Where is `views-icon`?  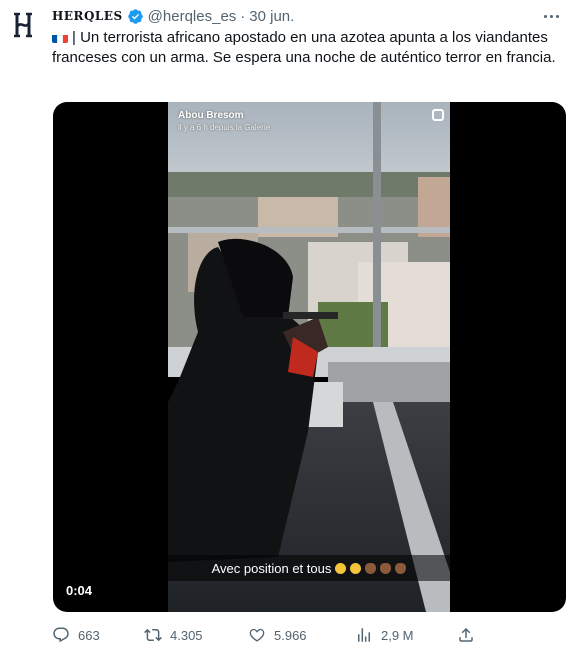
views-icon is located at coordinates (364, 635).